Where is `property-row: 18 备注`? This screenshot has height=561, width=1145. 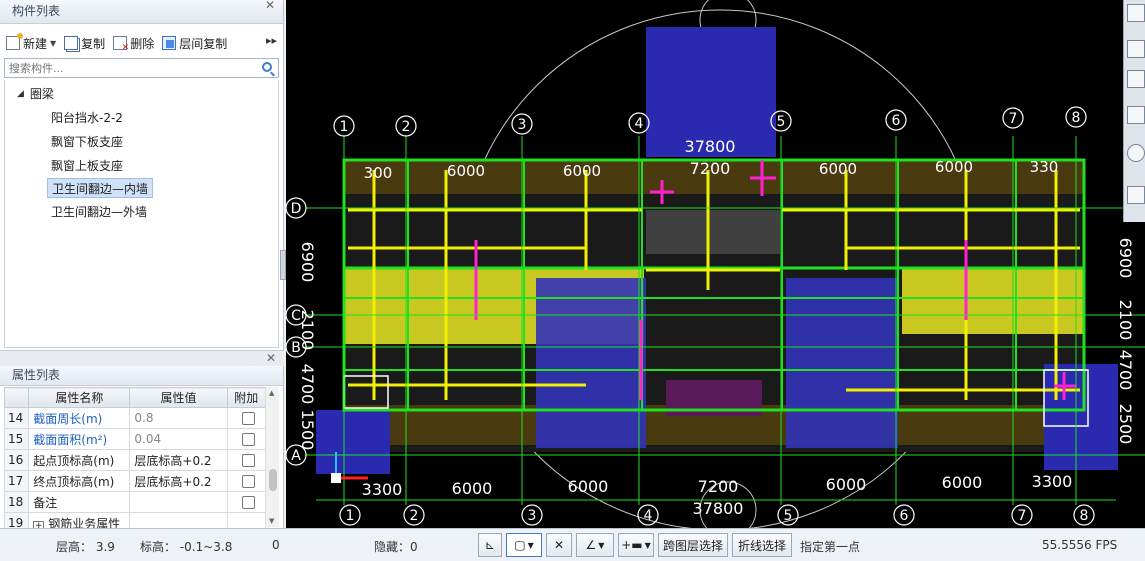
property-row: 18 备注 is located at coordinates (135, 502).